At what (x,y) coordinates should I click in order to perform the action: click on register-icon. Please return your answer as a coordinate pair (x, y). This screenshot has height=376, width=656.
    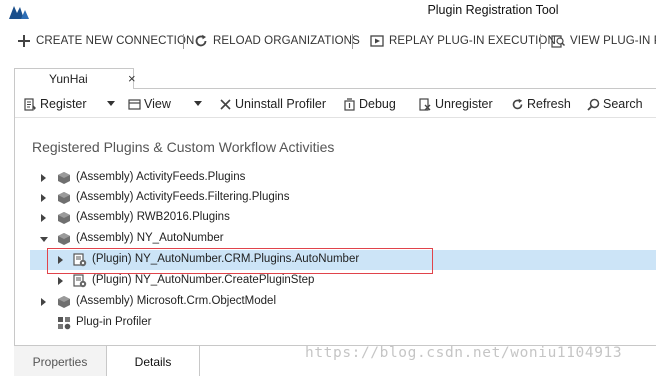
    Looking at the image, I should click on (30, 104).